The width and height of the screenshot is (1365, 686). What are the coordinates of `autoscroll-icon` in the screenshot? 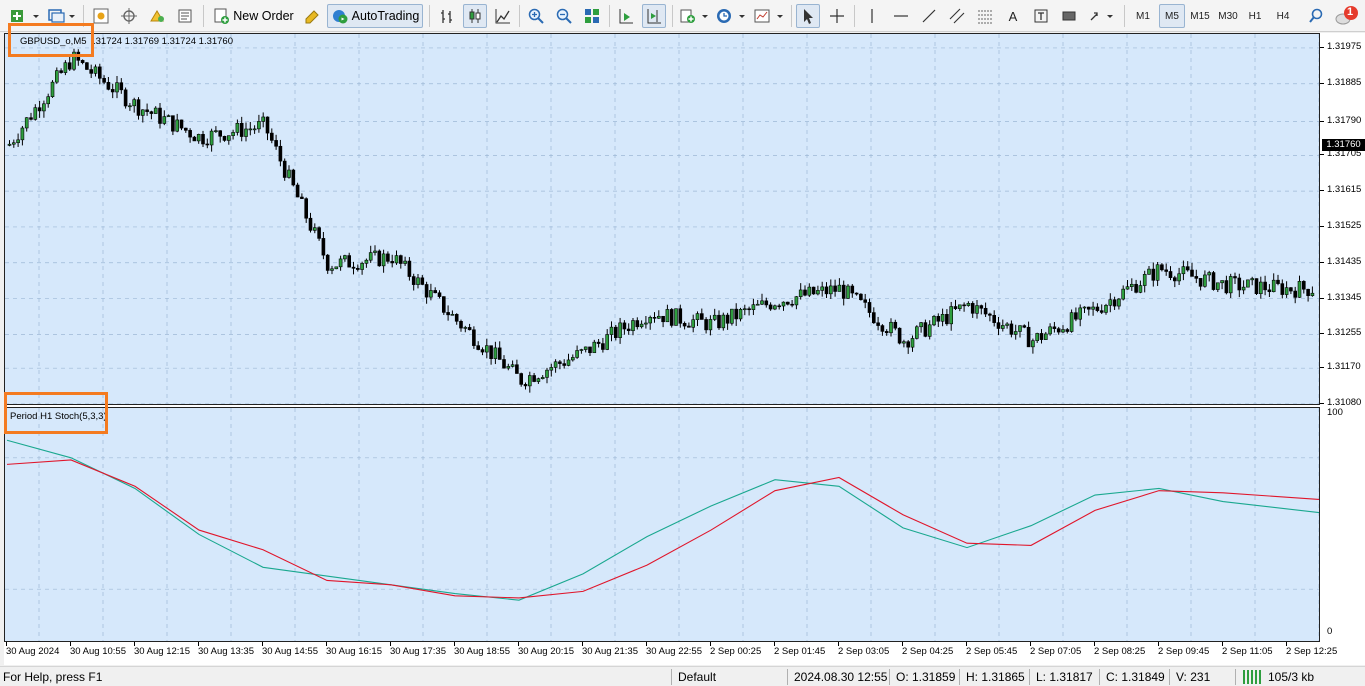 It's located at (626, 16).